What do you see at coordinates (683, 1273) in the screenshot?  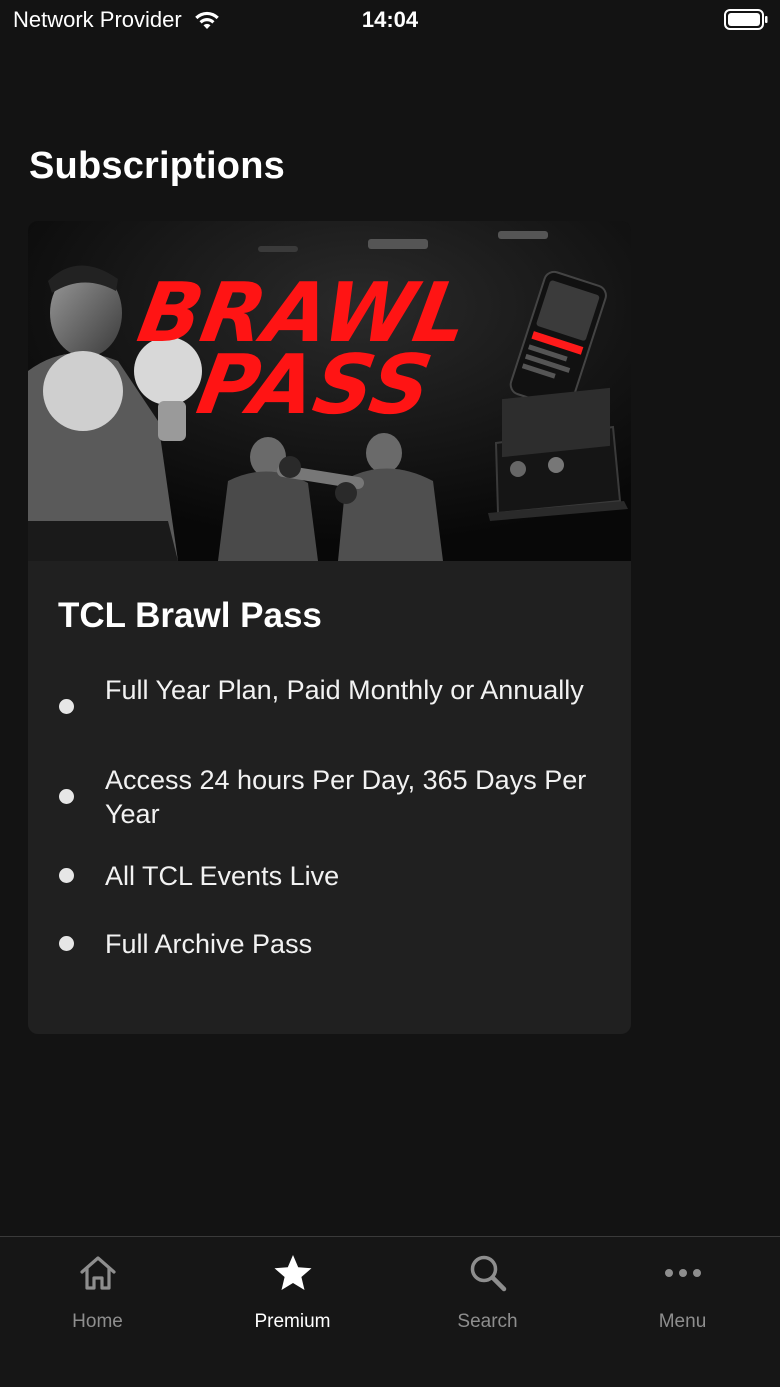 I see `more-icon` at bounding box center [683, 1273].